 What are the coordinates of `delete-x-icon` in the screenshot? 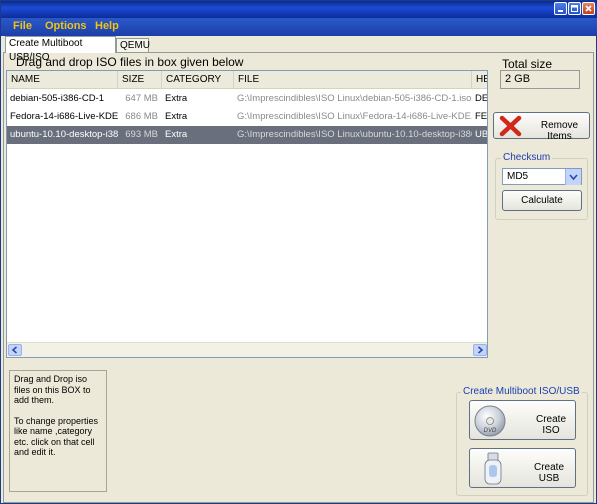 It's located at (510, 126).